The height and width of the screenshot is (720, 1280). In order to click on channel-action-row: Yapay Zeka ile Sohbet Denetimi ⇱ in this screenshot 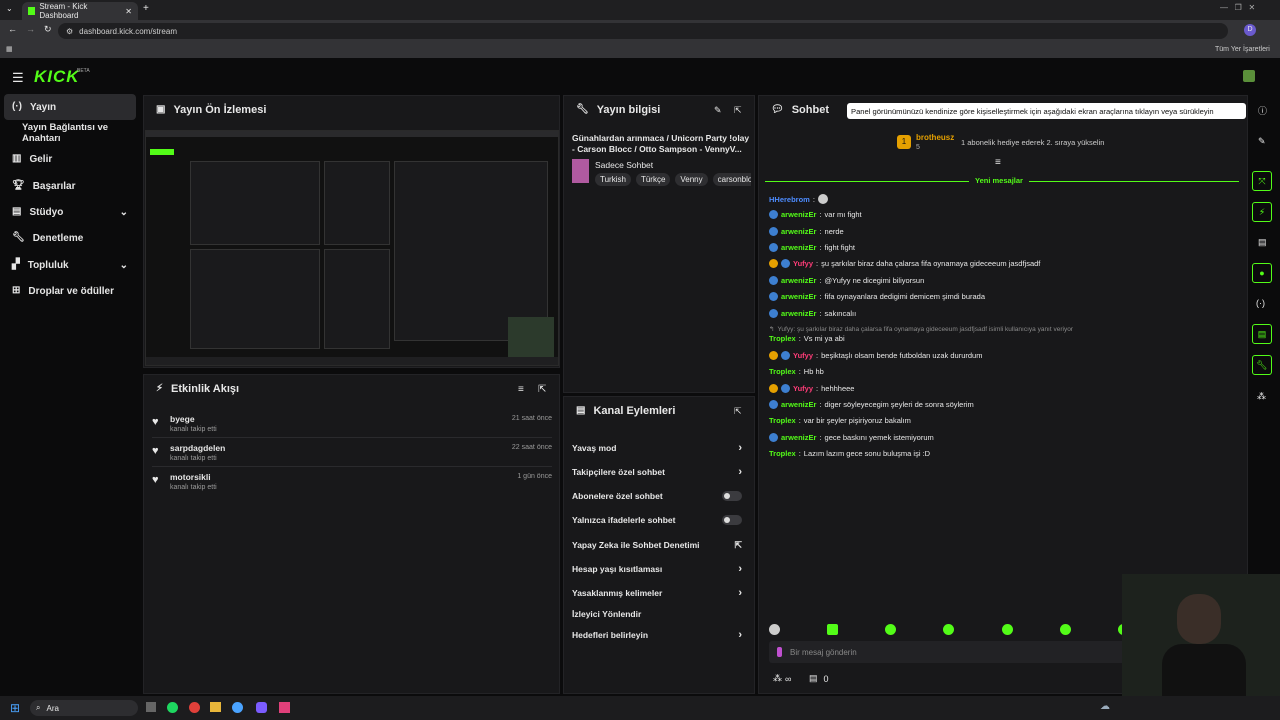, I will do `click(657, 545)`.